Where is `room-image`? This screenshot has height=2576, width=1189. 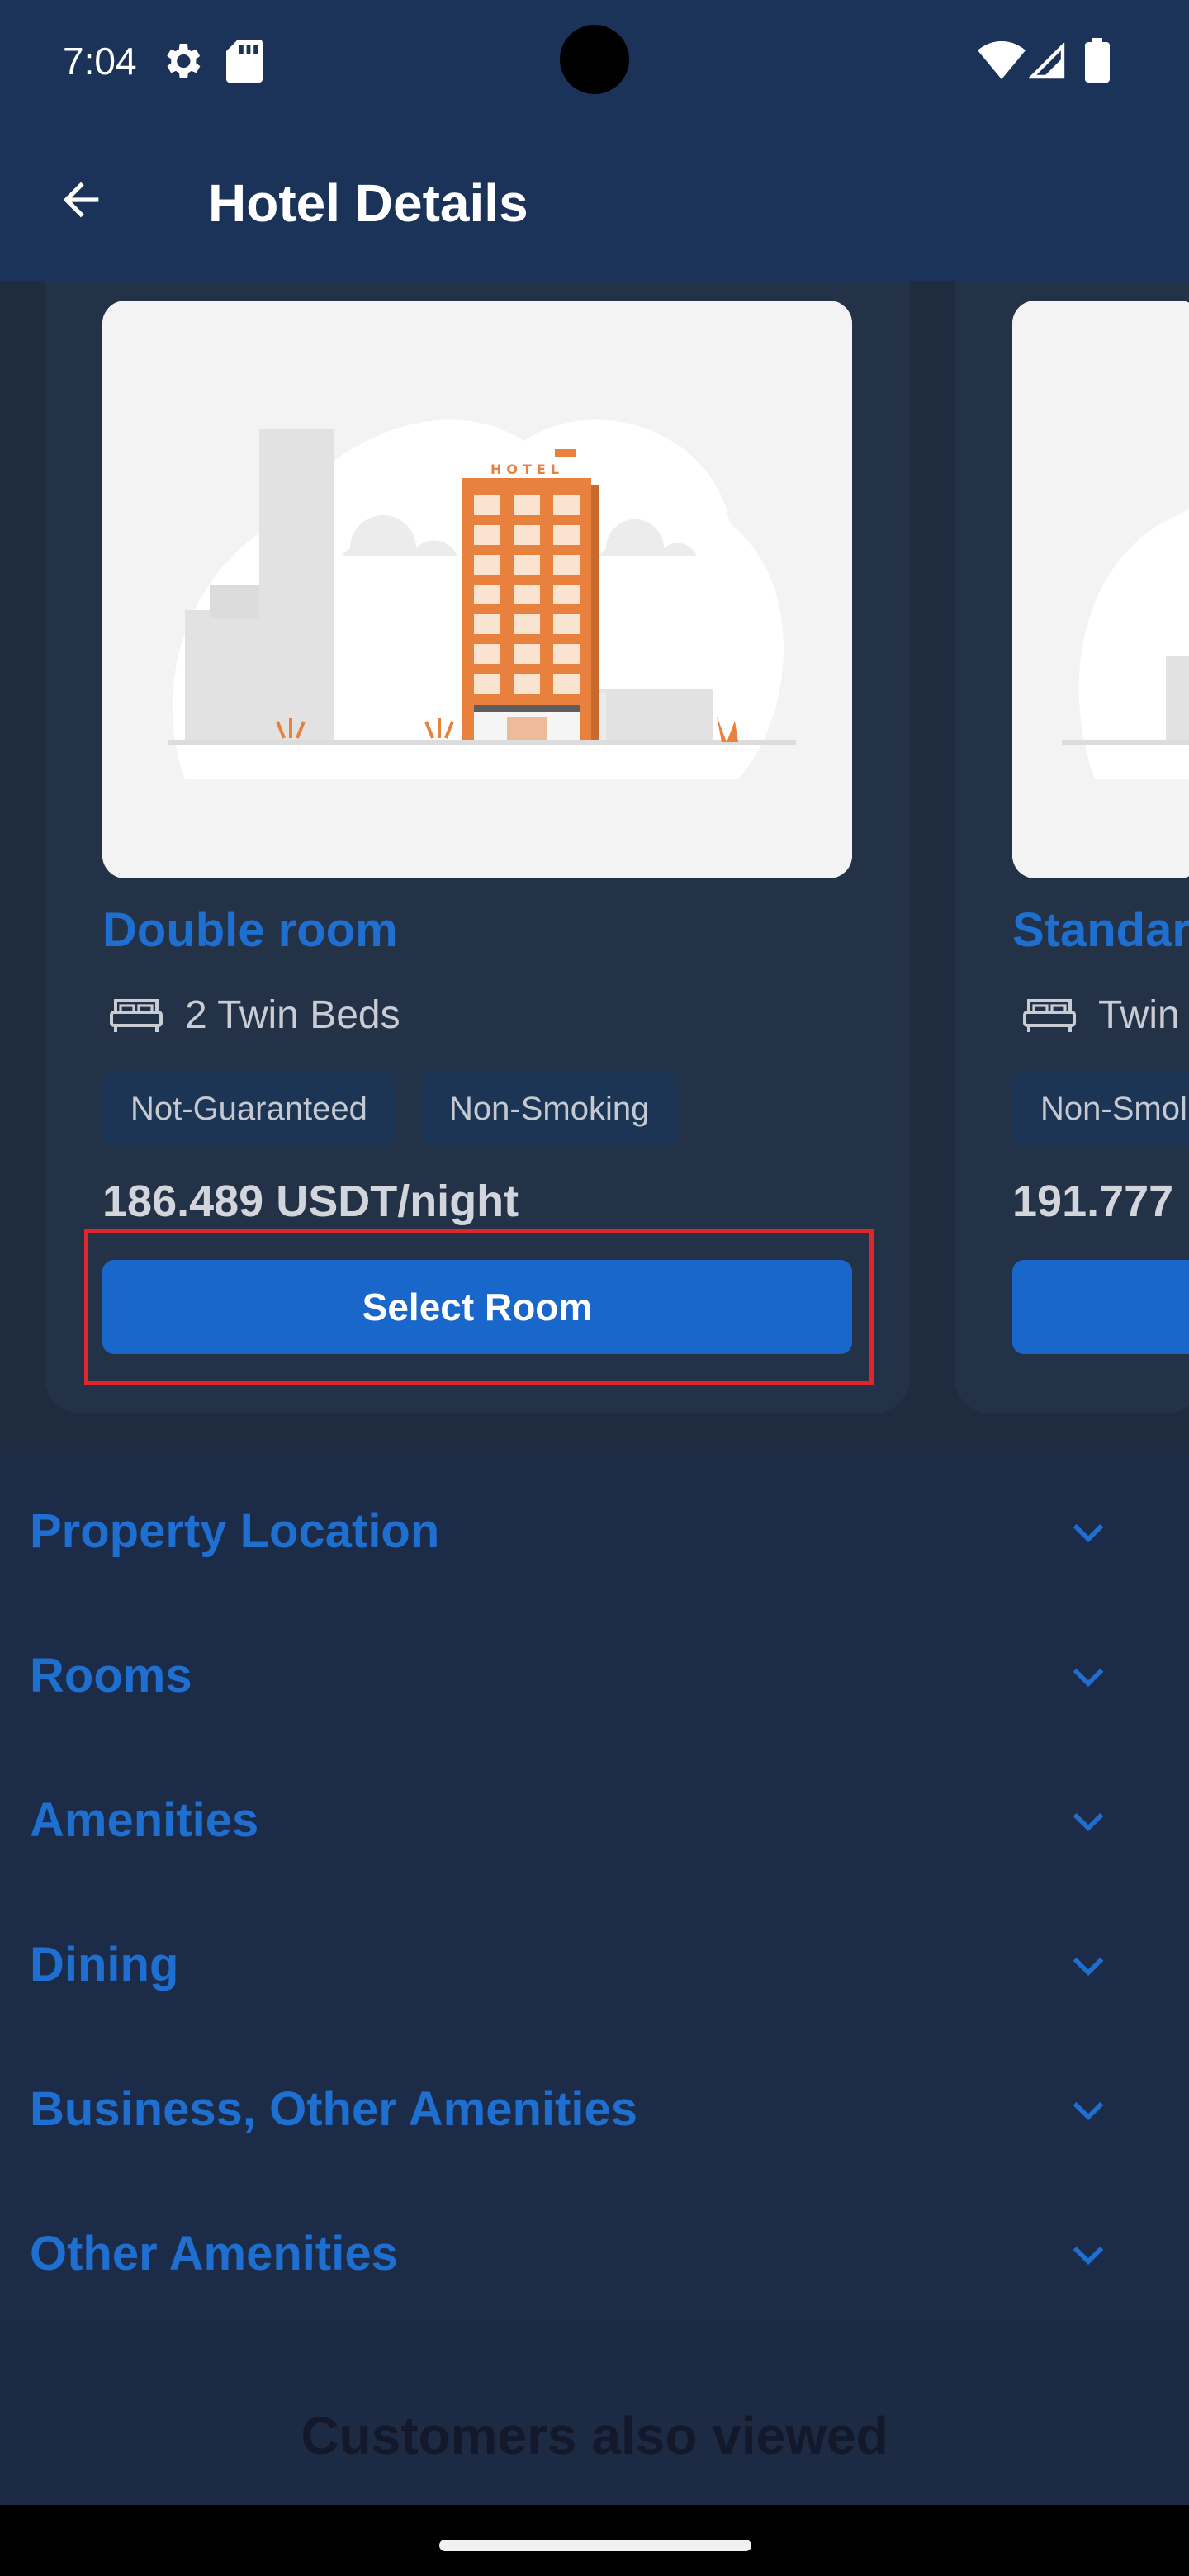 room-image is located at coordinates (1100, 589).